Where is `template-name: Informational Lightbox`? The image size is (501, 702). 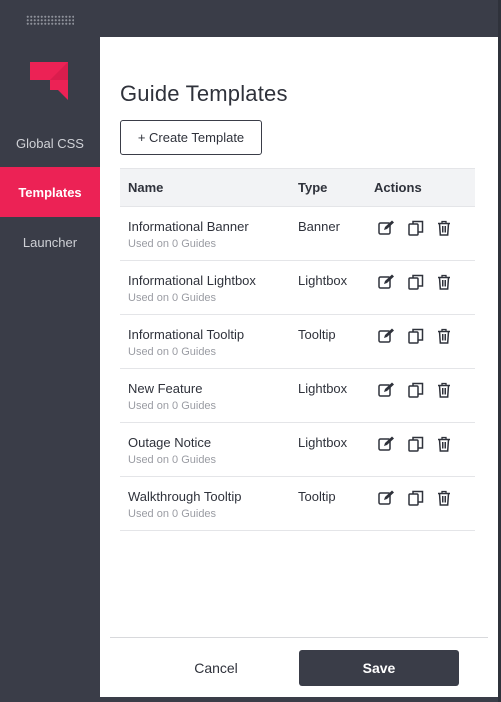 template-name: Informational Lightbox is located at coordinates (192, 280).